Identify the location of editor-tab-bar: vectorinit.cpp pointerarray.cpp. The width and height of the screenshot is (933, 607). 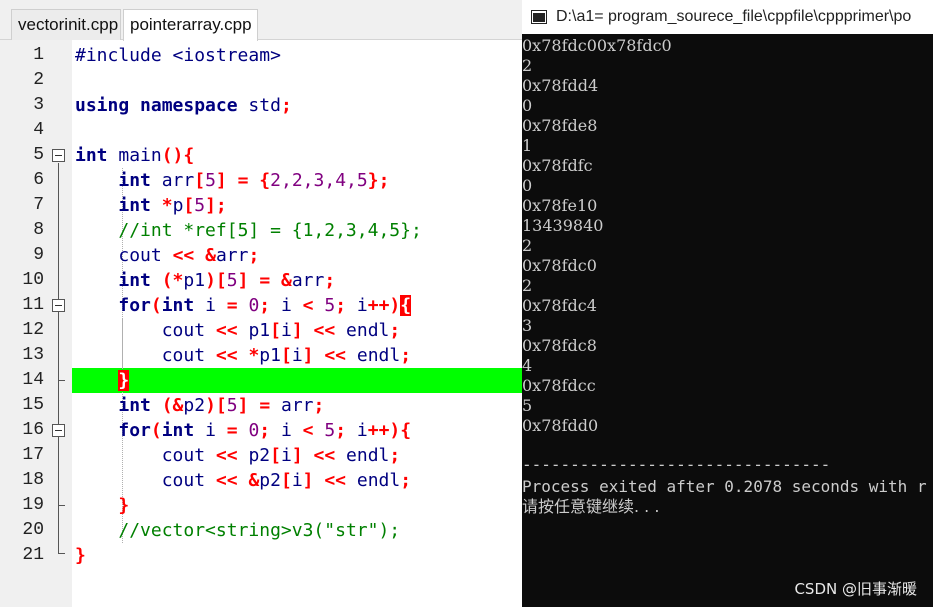
(261, 20).